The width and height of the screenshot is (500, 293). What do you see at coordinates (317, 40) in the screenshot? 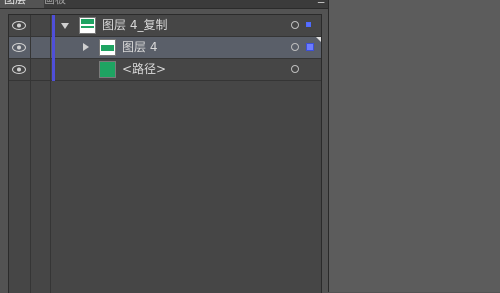
I see `corner-marker-icon` at bounding box center [317, 40].